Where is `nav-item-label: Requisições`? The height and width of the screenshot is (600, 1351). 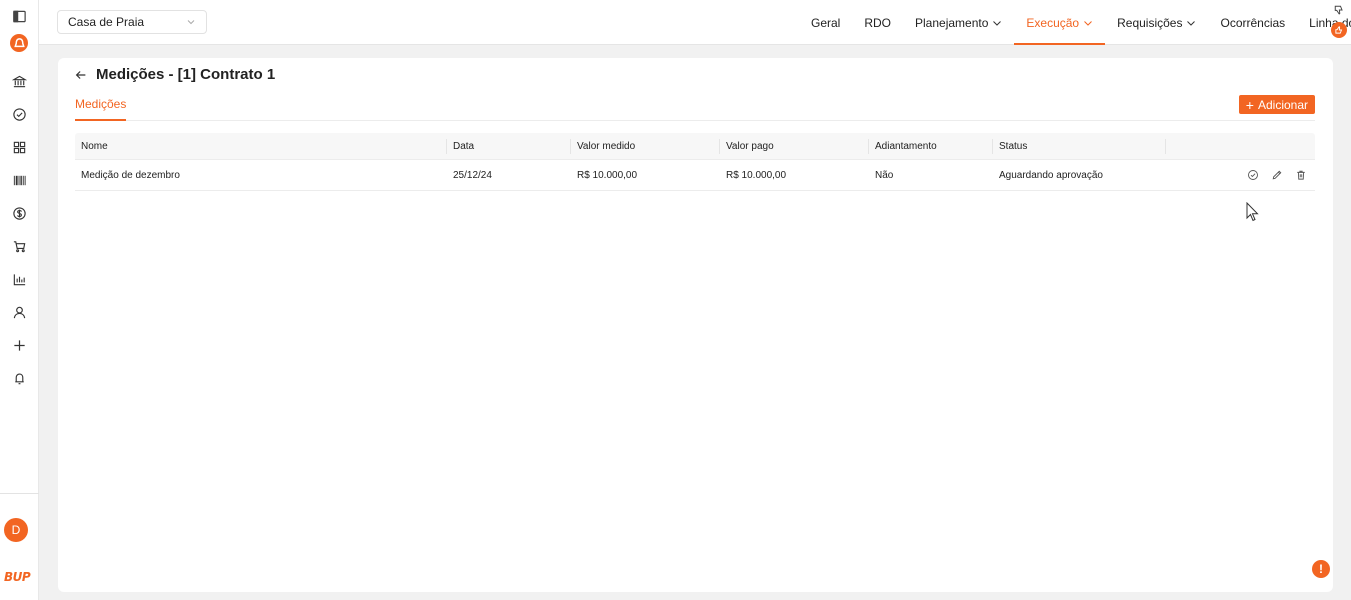 nav-item-label: Requisições is located at coordinates (1150, 22).